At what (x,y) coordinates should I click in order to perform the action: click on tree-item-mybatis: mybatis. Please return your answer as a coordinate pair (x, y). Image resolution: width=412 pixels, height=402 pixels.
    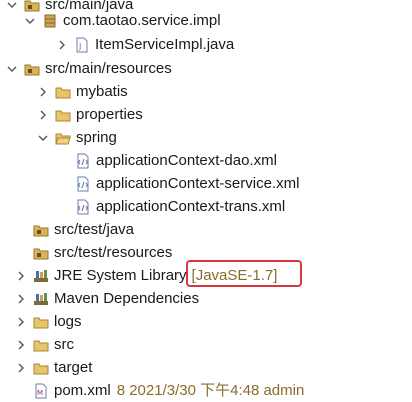
    Looking at the image, I should click on (82, 91).